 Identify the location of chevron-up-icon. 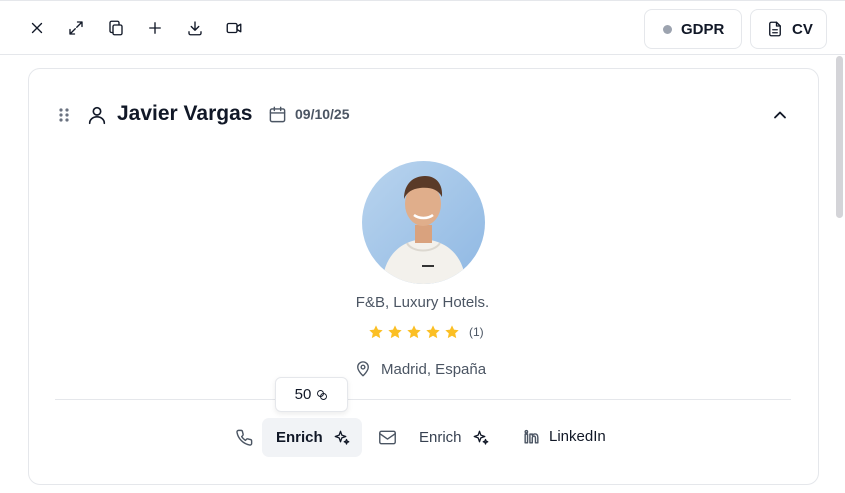
(780, 115).